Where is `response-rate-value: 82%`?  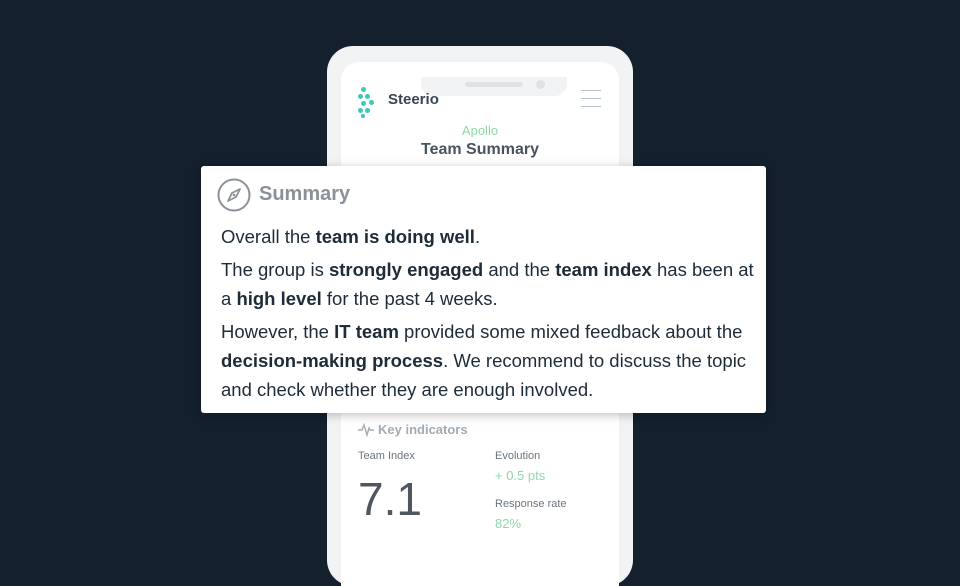 response-rate-value: 82% is located at coordinates (508, 523).